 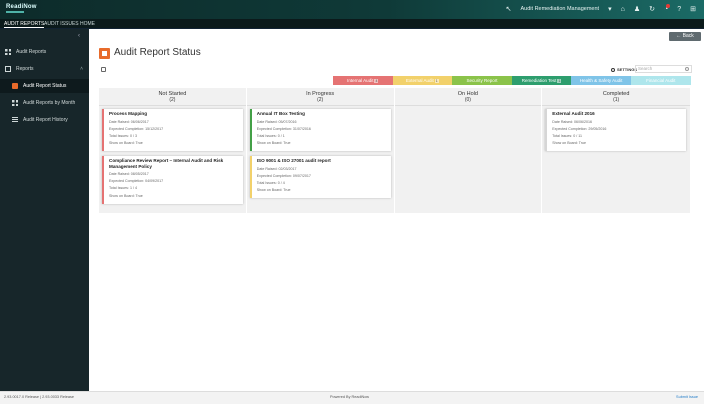 I want to click on card-total-issues: Total Issues: 0 / 11, so click(x=567, y=135).